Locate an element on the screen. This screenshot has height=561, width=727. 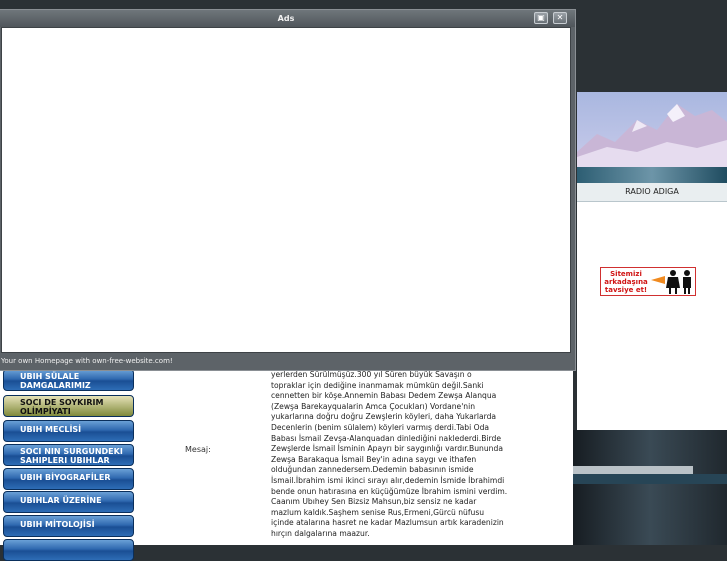
menu-item-label: UBIH MİTOLOJİSİ is located at coordinates (57, 524).